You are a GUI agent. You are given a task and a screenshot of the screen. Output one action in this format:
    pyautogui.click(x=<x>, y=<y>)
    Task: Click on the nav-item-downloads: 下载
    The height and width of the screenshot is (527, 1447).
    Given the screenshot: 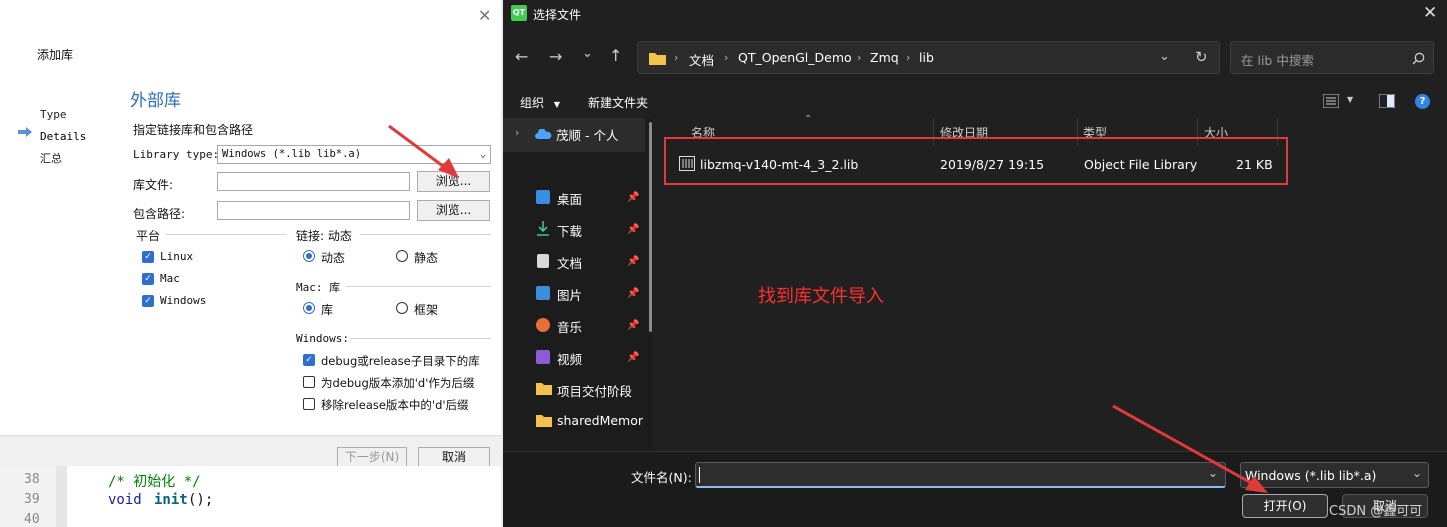 What is the action you would take?
    pyautogui.click(x=569, y=230)
    